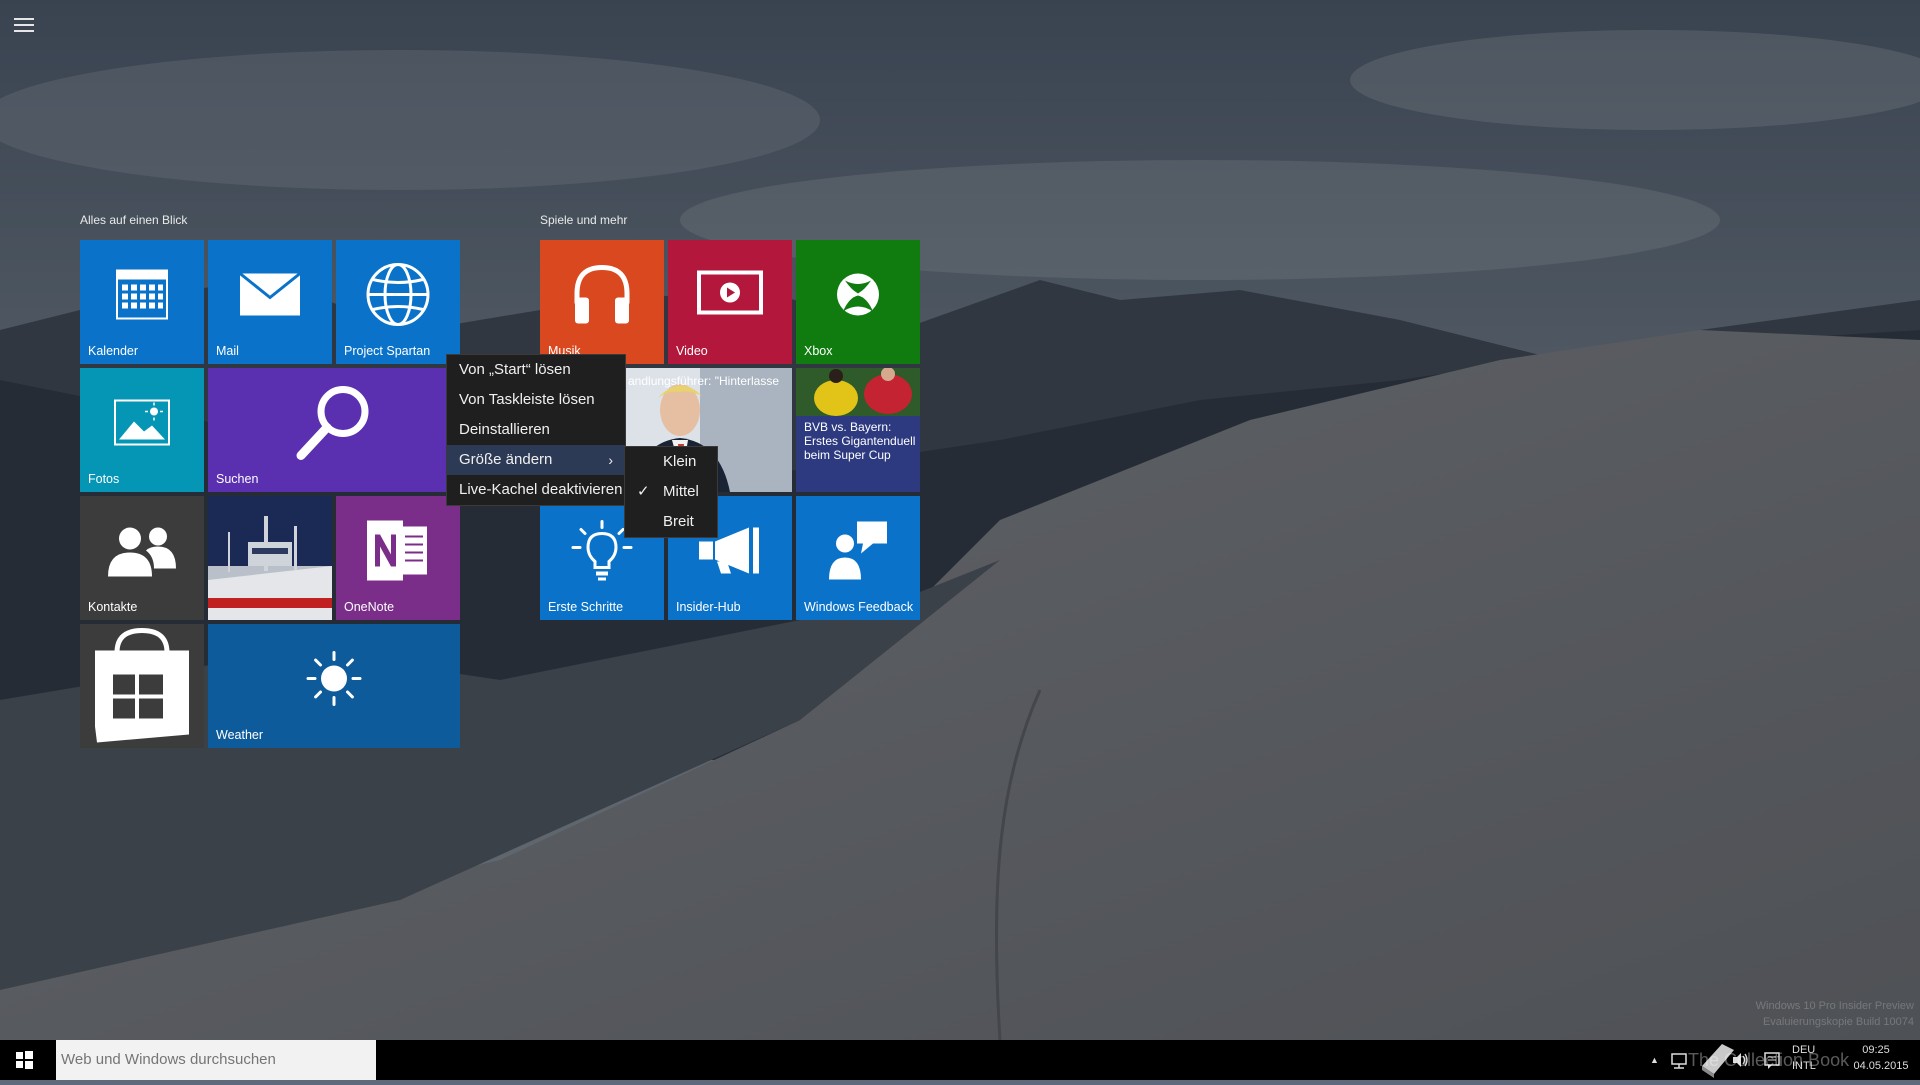  Describe the element at coordinates (1769, 1060) in the screenshot. I see `brand-watermark-text: The Collection Book` at that location.